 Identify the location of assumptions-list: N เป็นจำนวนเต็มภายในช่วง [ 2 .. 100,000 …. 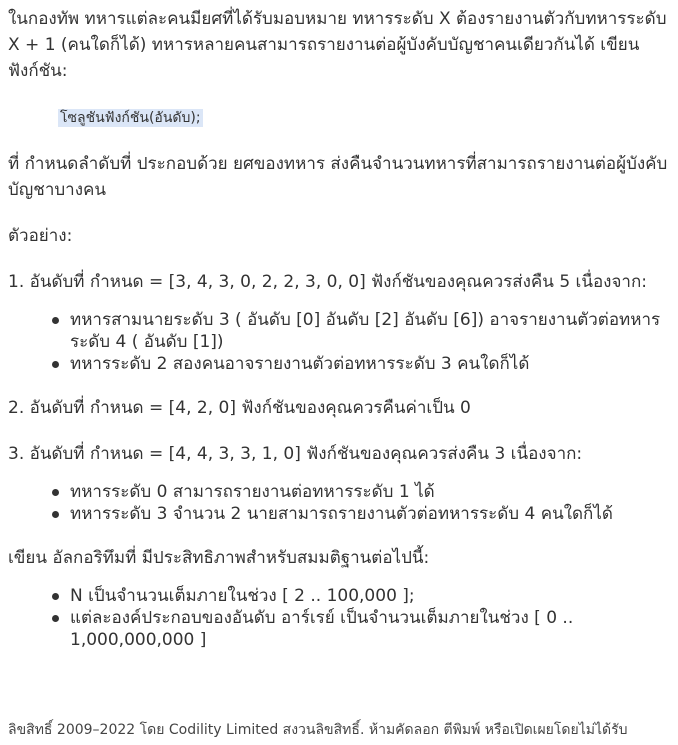
(342, 618).